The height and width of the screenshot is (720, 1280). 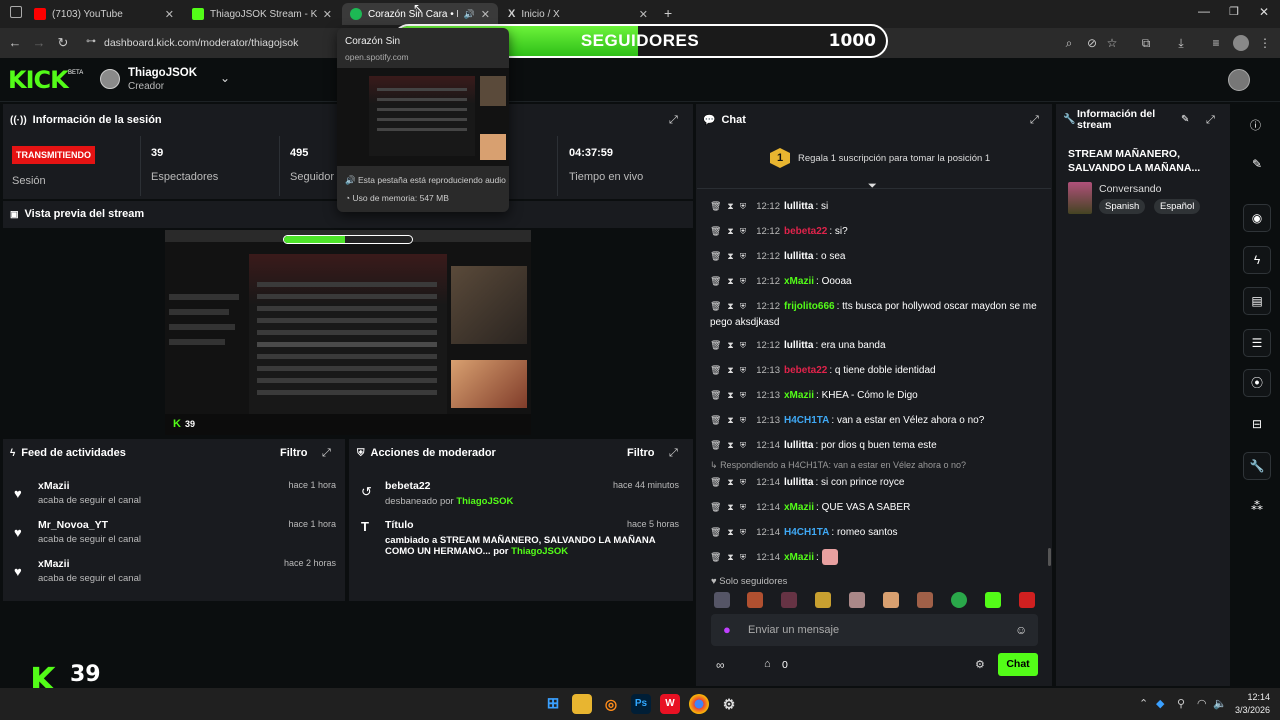 I want to click on clock-date: 3/3/2026, so click(x=1250, y=710).